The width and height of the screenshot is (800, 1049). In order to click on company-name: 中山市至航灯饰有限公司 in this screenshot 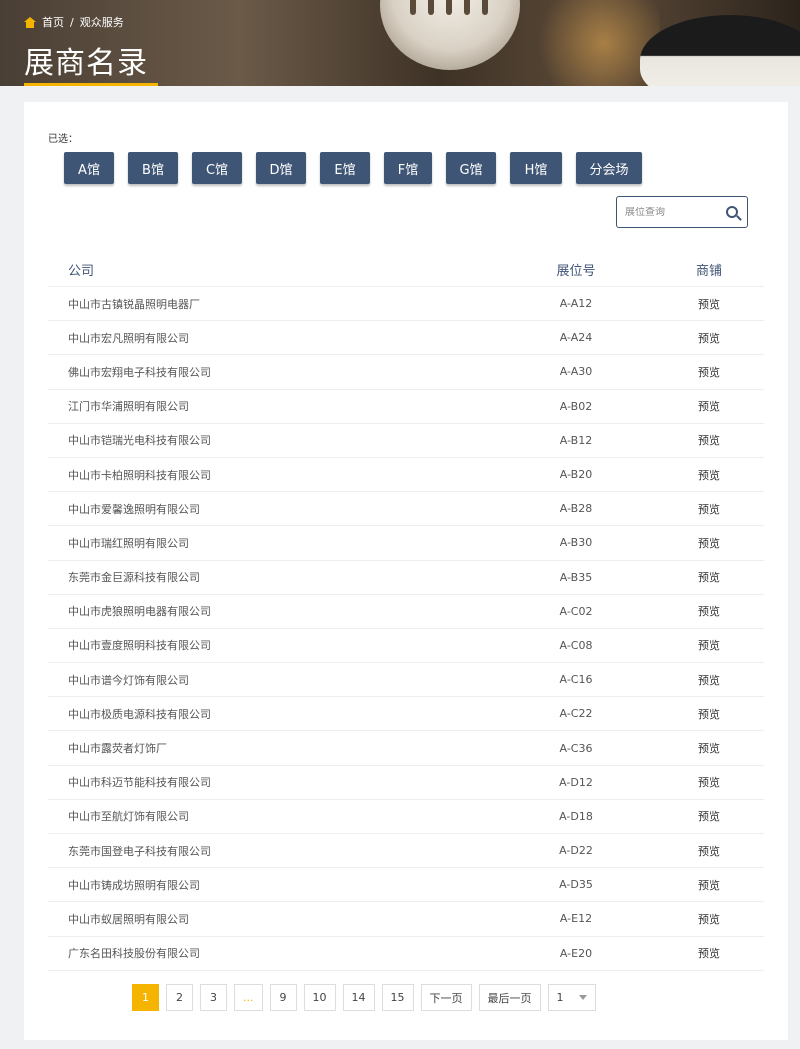, I will do `click(128, 817)`.